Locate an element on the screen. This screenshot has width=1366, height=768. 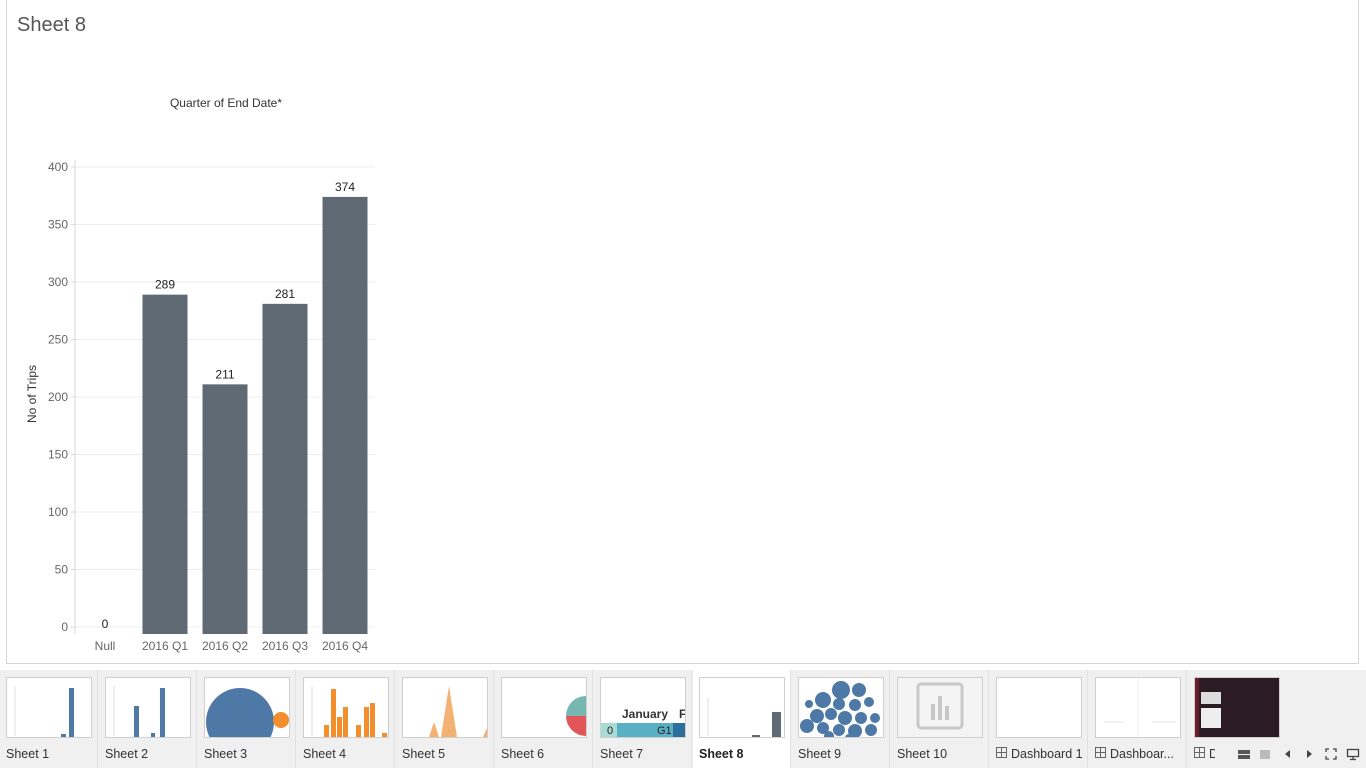
arrow-left-icon is located at coordinates (1288, 756).